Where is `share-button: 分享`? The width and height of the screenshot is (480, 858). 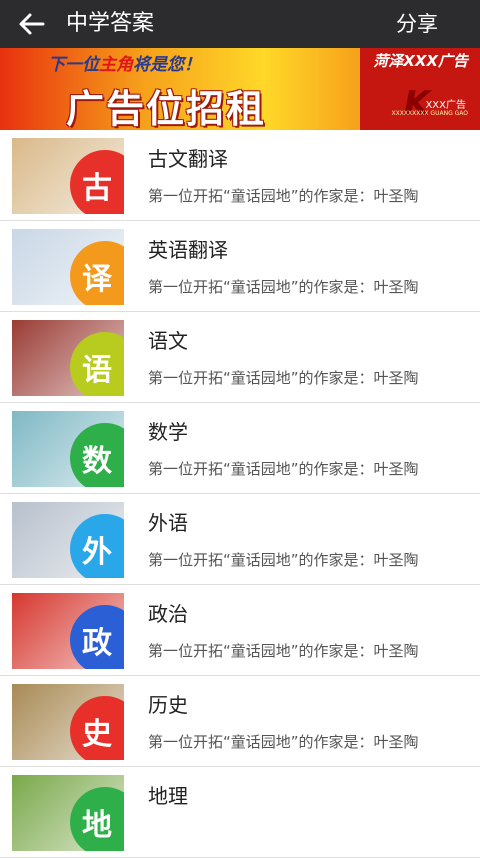 share-button: 分享 is located at coordinates (417, 24).